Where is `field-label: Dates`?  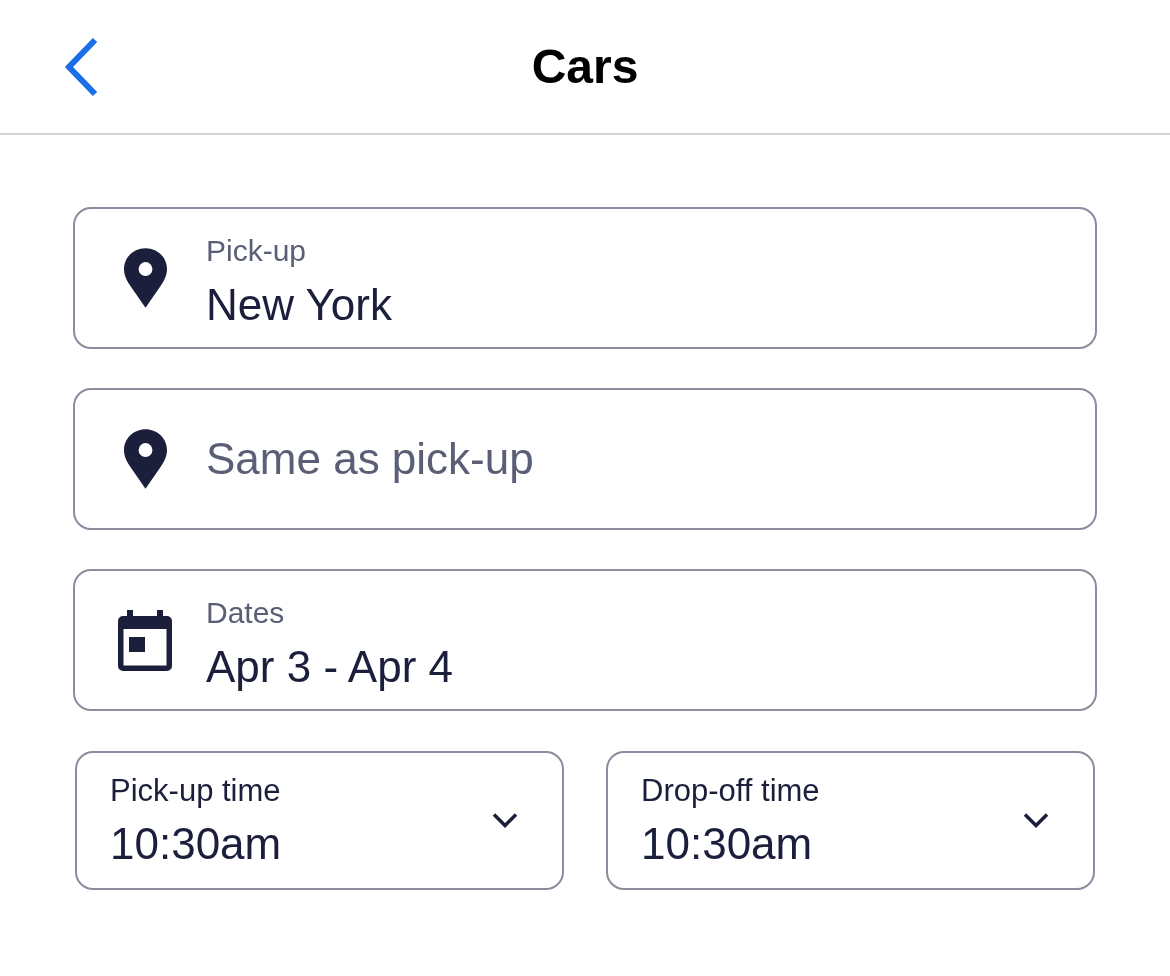
field-label: Dates is located at coordinates (245, 612).